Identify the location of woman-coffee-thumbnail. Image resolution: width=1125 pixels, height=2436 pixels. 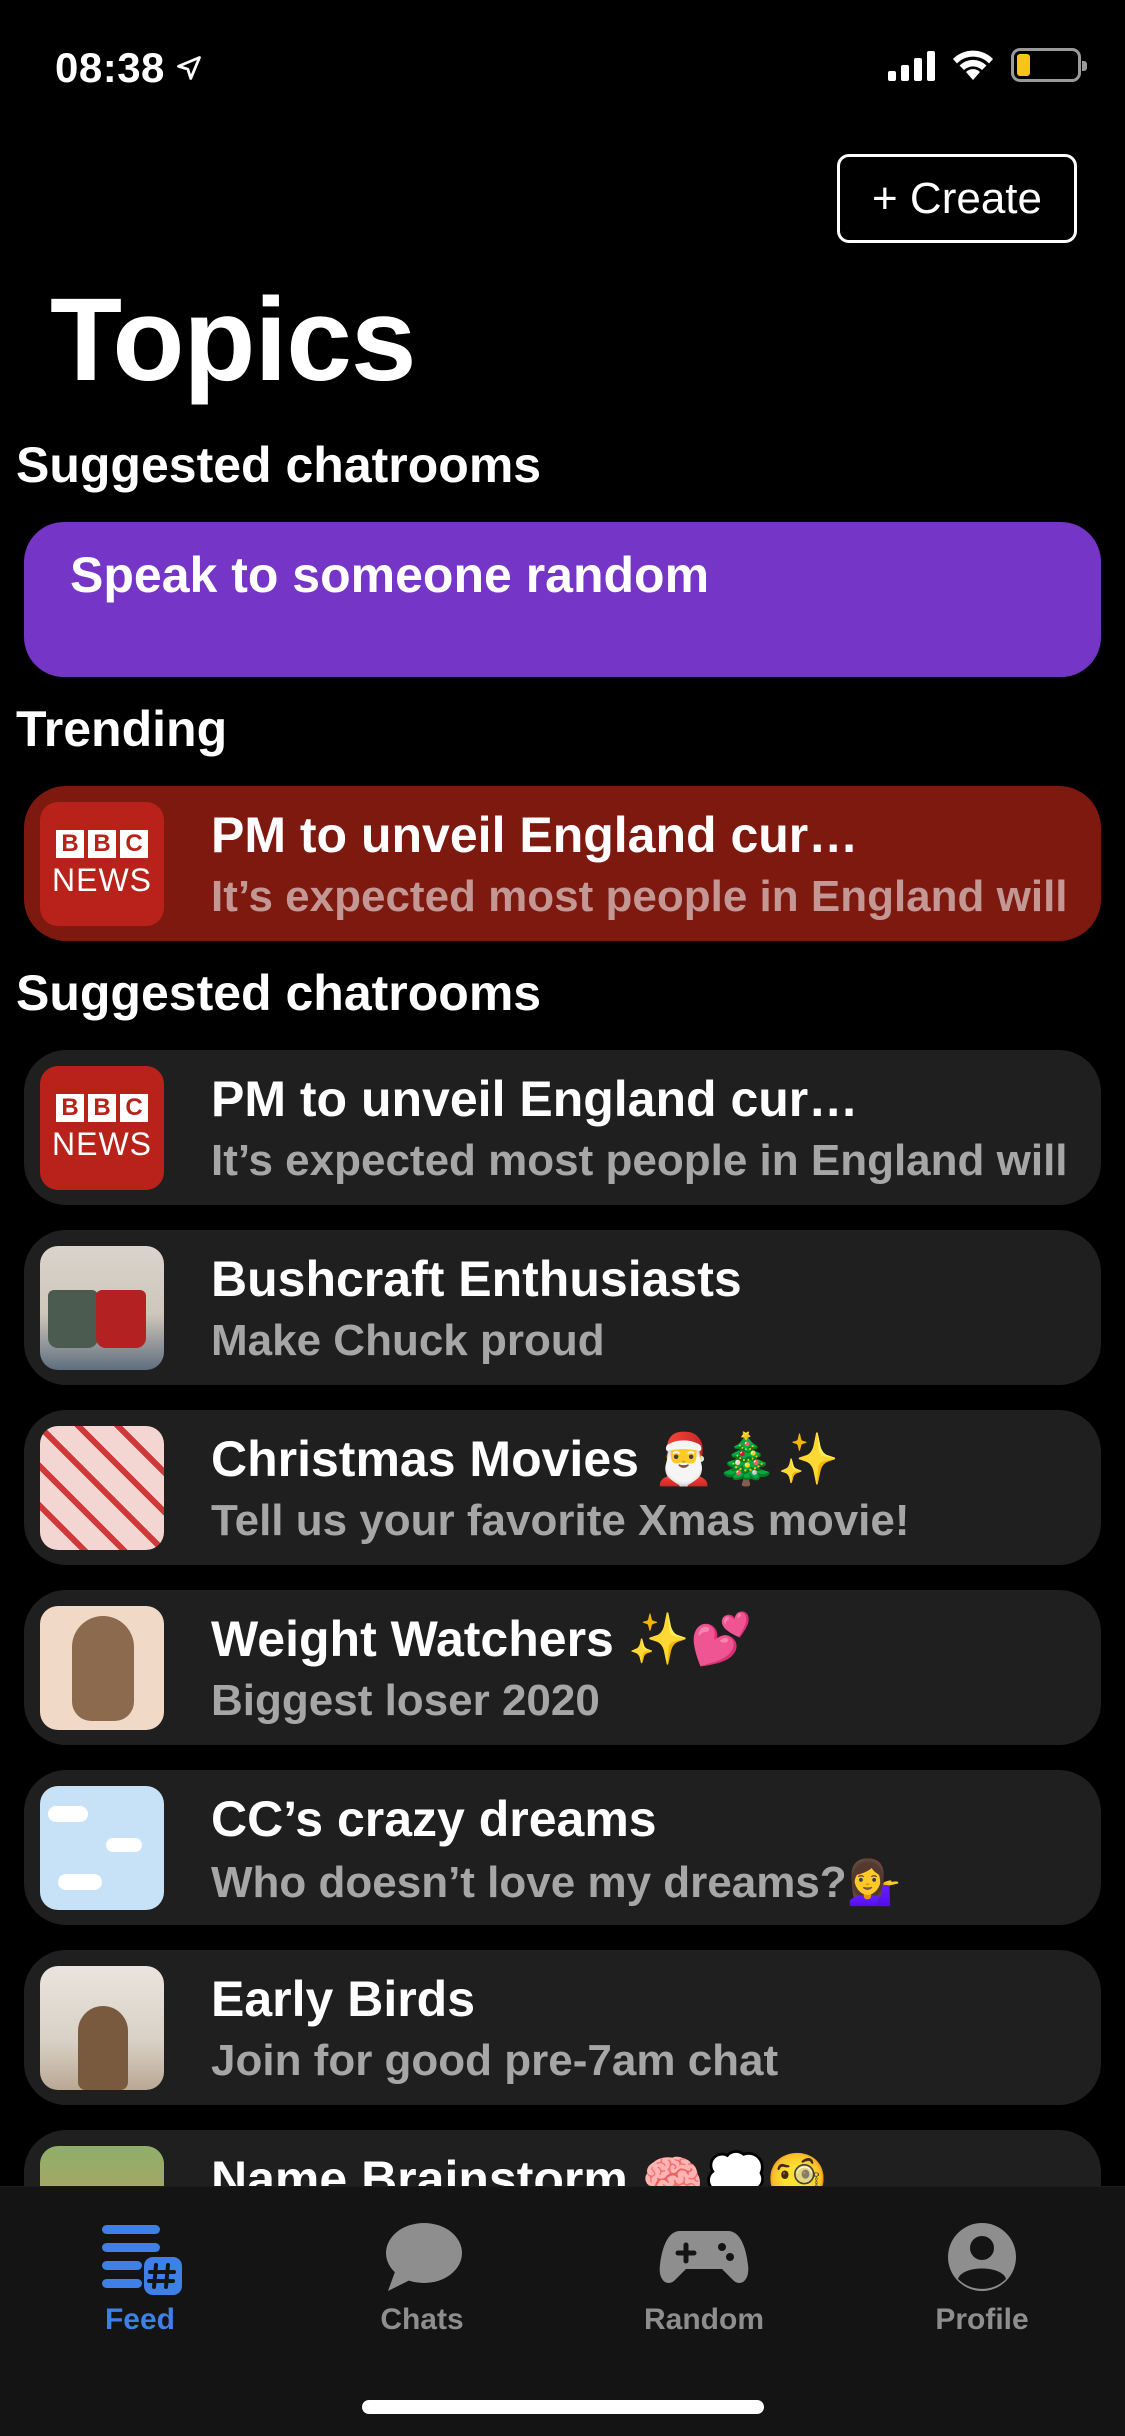
(102, 2028).